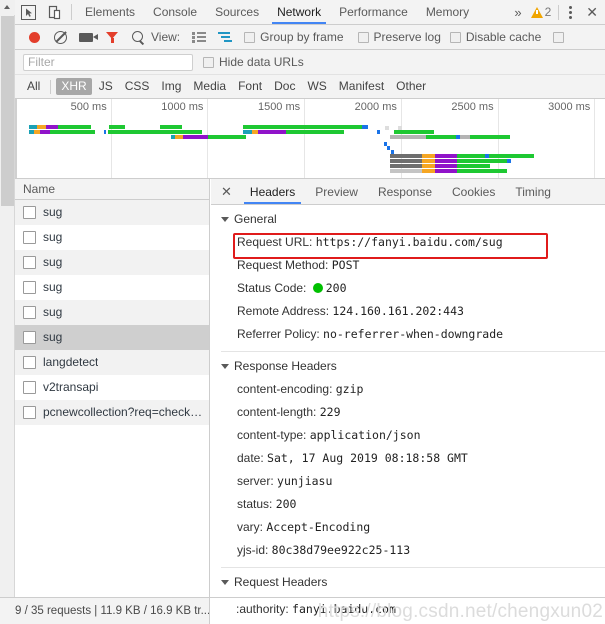 The image size is (605, 624). I want to click on type-filter-font: Font, so click(250, 86).